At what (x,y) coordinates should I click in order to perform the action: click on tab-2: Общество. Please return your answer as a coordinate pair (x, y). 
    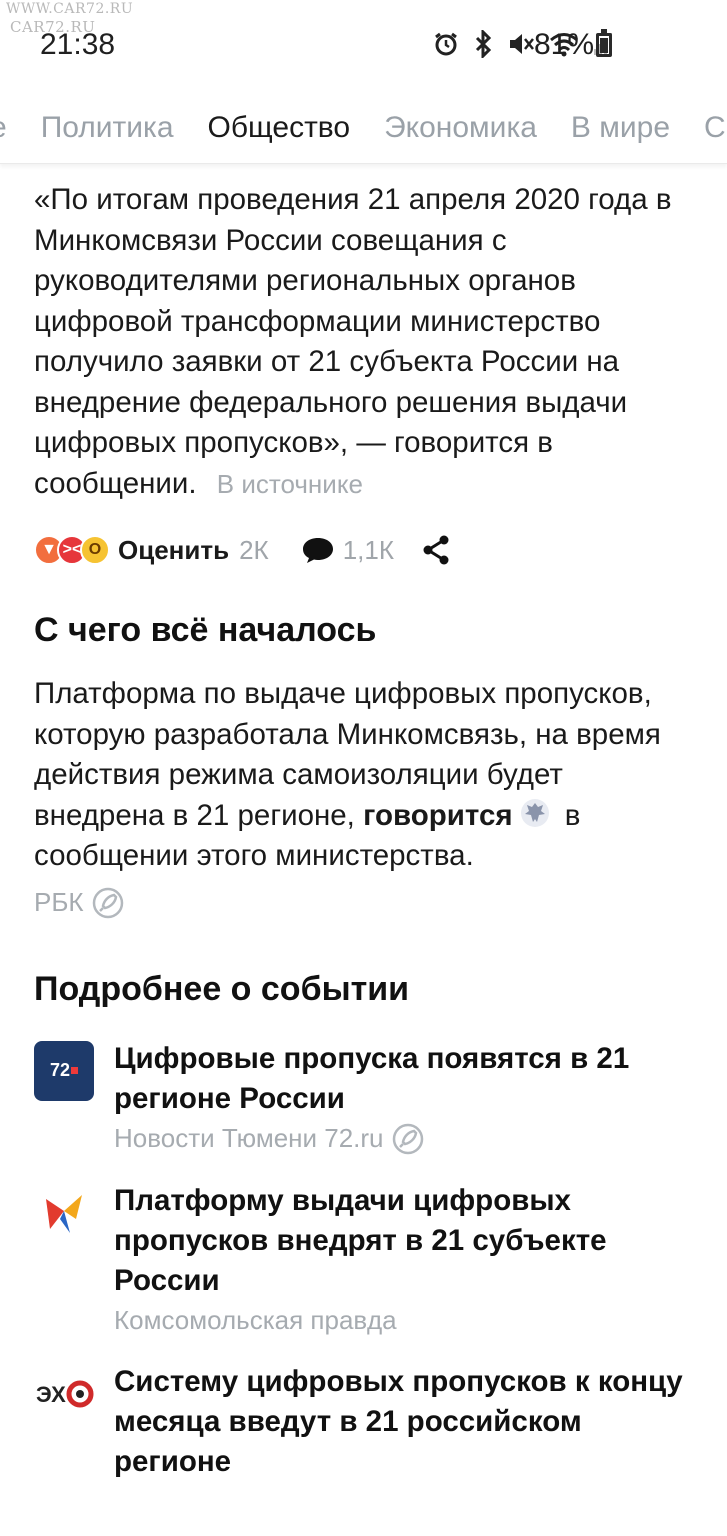
    Looking at the image, I should click on (279, 128).